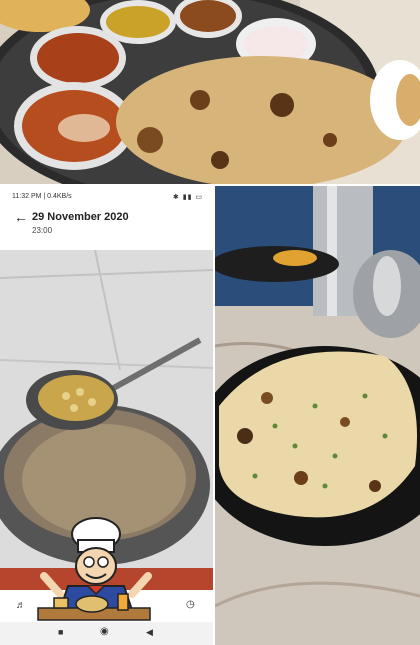 This screenshot has height=645, width=420. I want to click on status-time: 11:32 PM | 0.4KB/s, so click(42, 196).